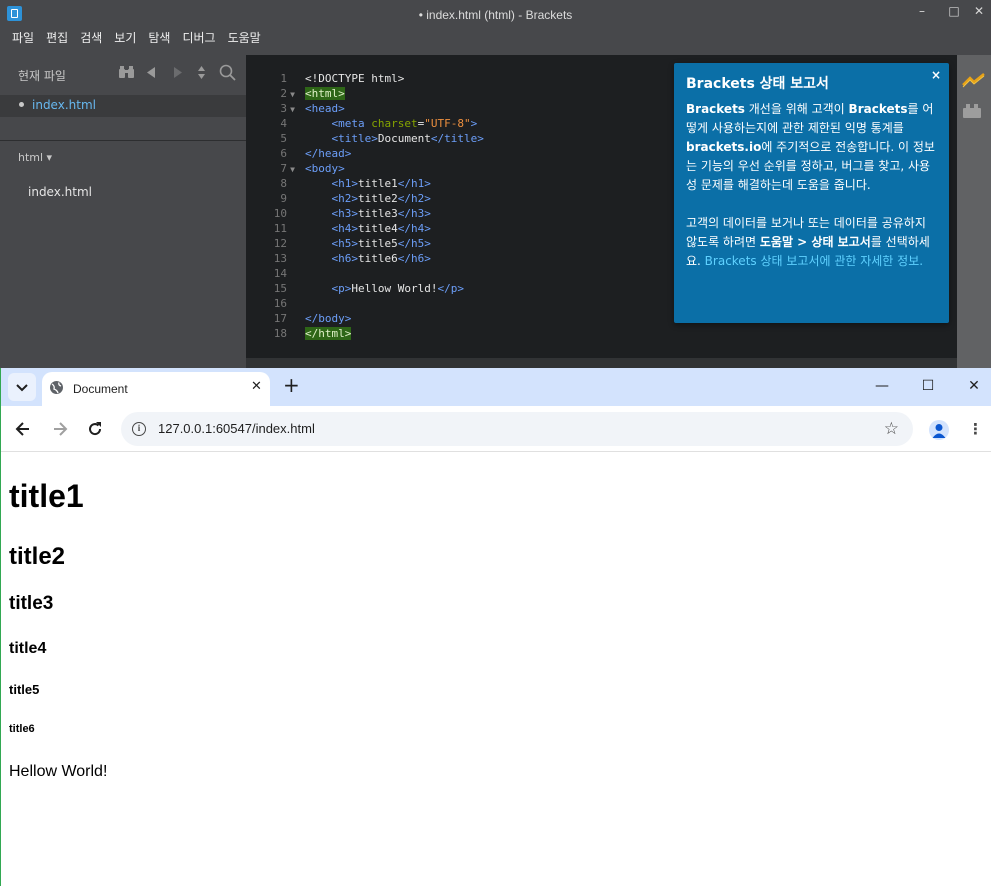 This screenshot has height=886, width=991. What do you see at coordinates (972, 111) in the screenshot?
I see `extension-manager-icon` at bounding box center [972, 111].